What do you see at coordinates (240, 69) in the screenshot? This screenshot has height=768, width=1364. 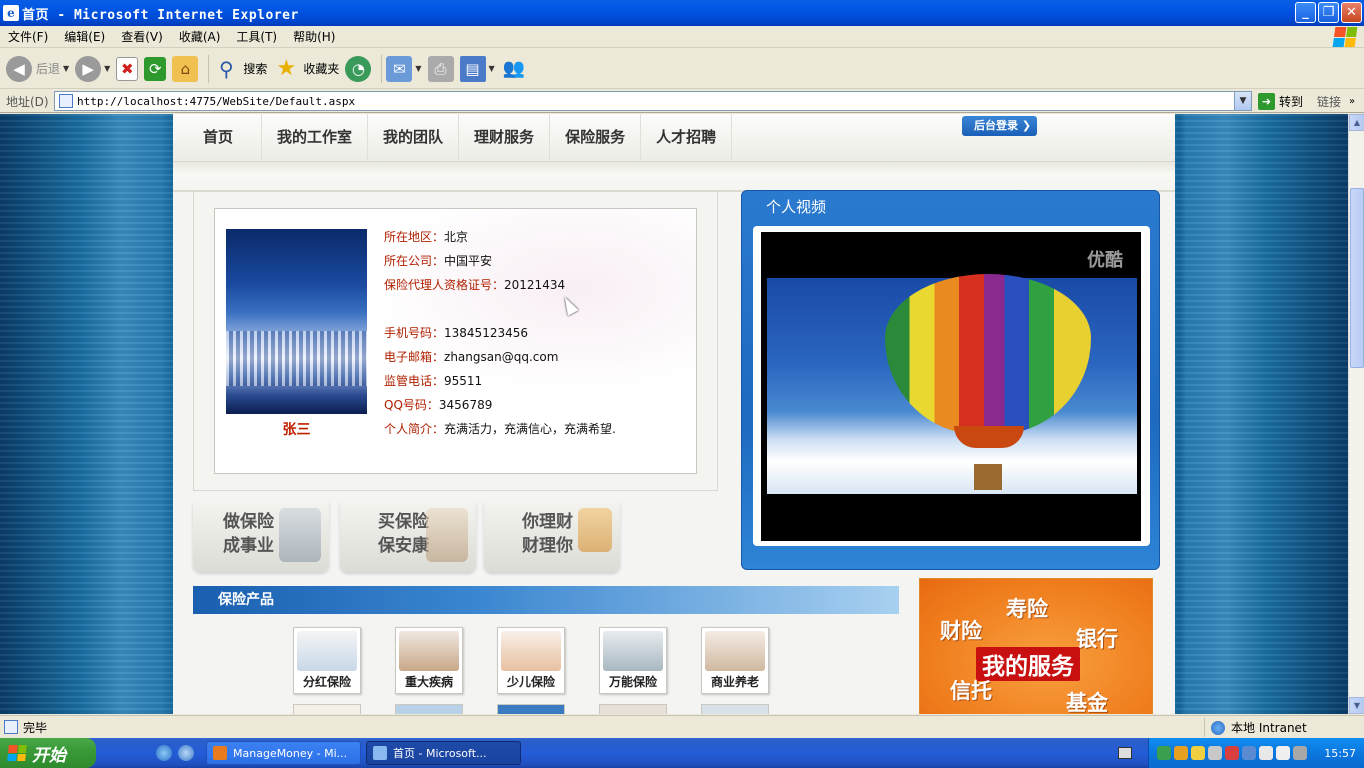 I see `search-button: ⚲ 搜索` at bounding box center [240, 69].